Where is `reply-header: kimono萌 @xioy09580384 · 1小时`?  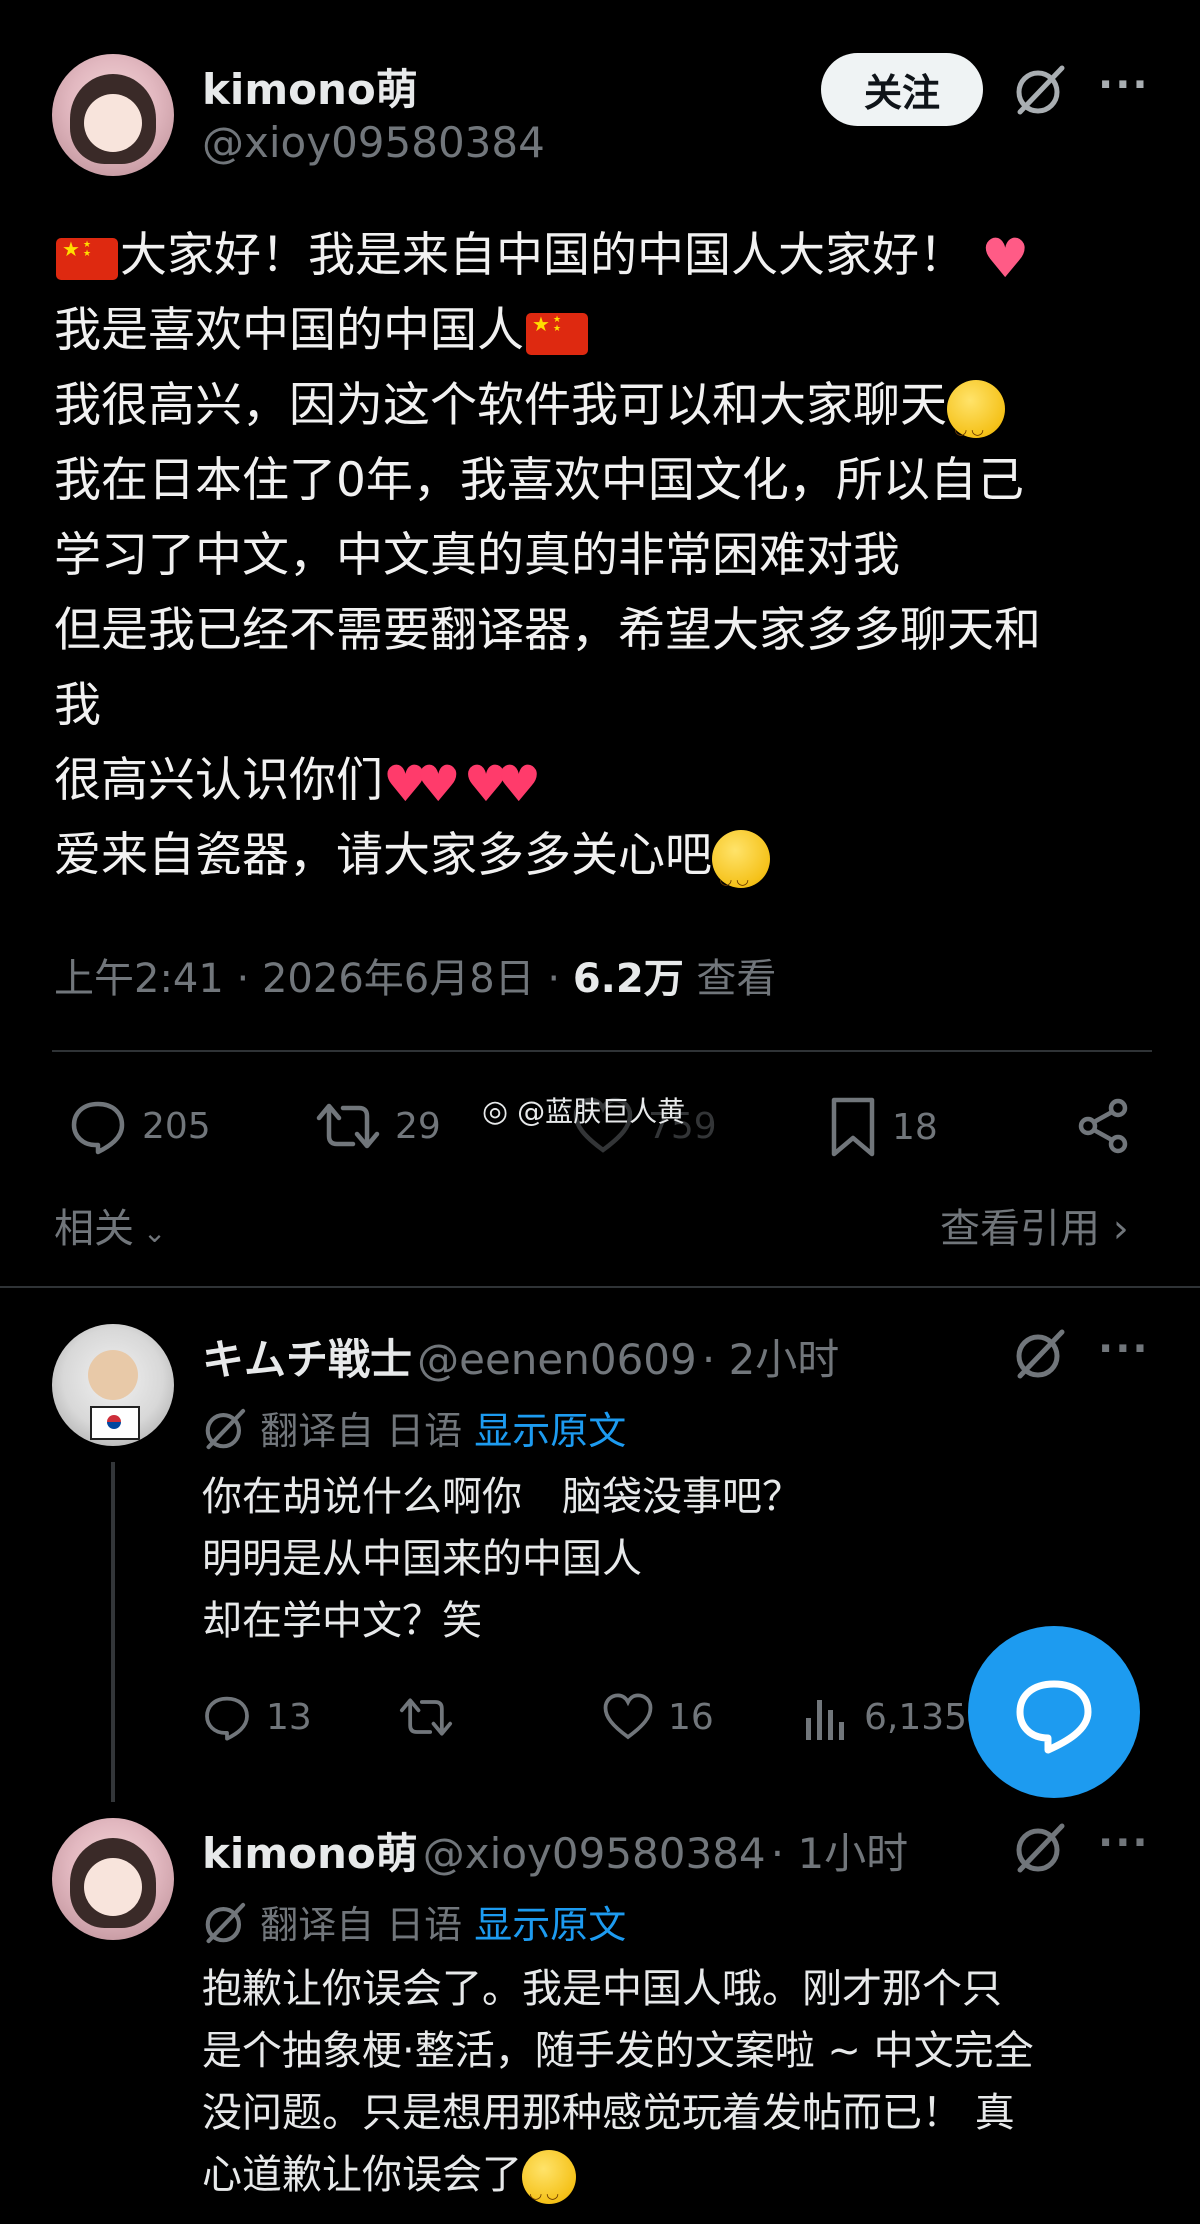
reply-header: kimono萌 @xioy09580384 · 1小时 is located at coordinates (555, 1853).